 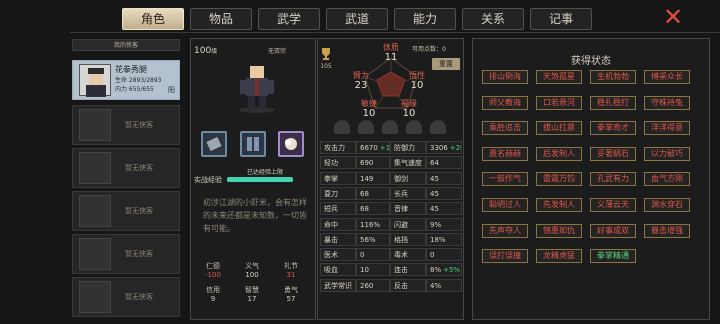 What do you see at coordinates (444, 270) in the screenshot?
I see `stat-value: 8% +5%` at bounding box center [444, 270].